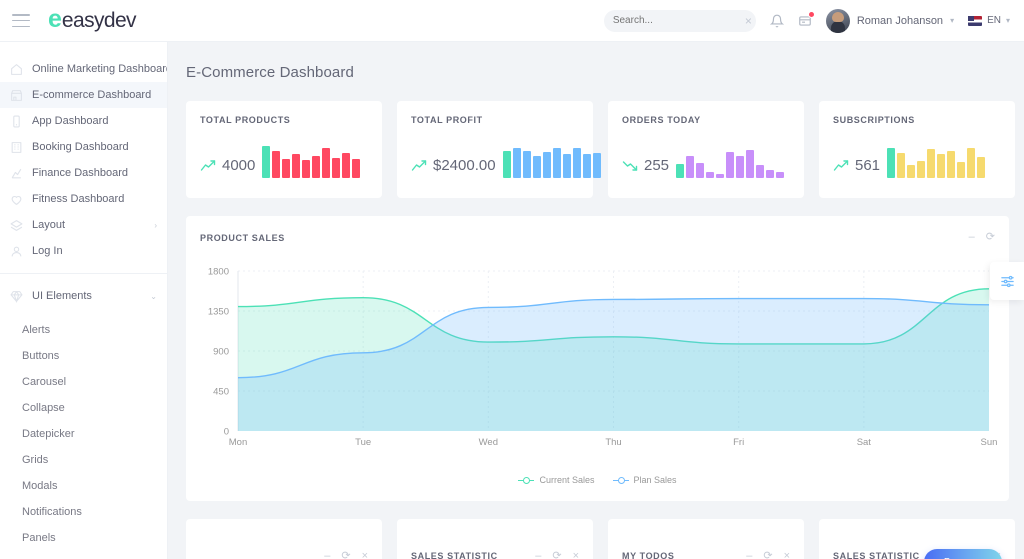  I want to click on sidebar-item-label: Log In, so click(47, 251).